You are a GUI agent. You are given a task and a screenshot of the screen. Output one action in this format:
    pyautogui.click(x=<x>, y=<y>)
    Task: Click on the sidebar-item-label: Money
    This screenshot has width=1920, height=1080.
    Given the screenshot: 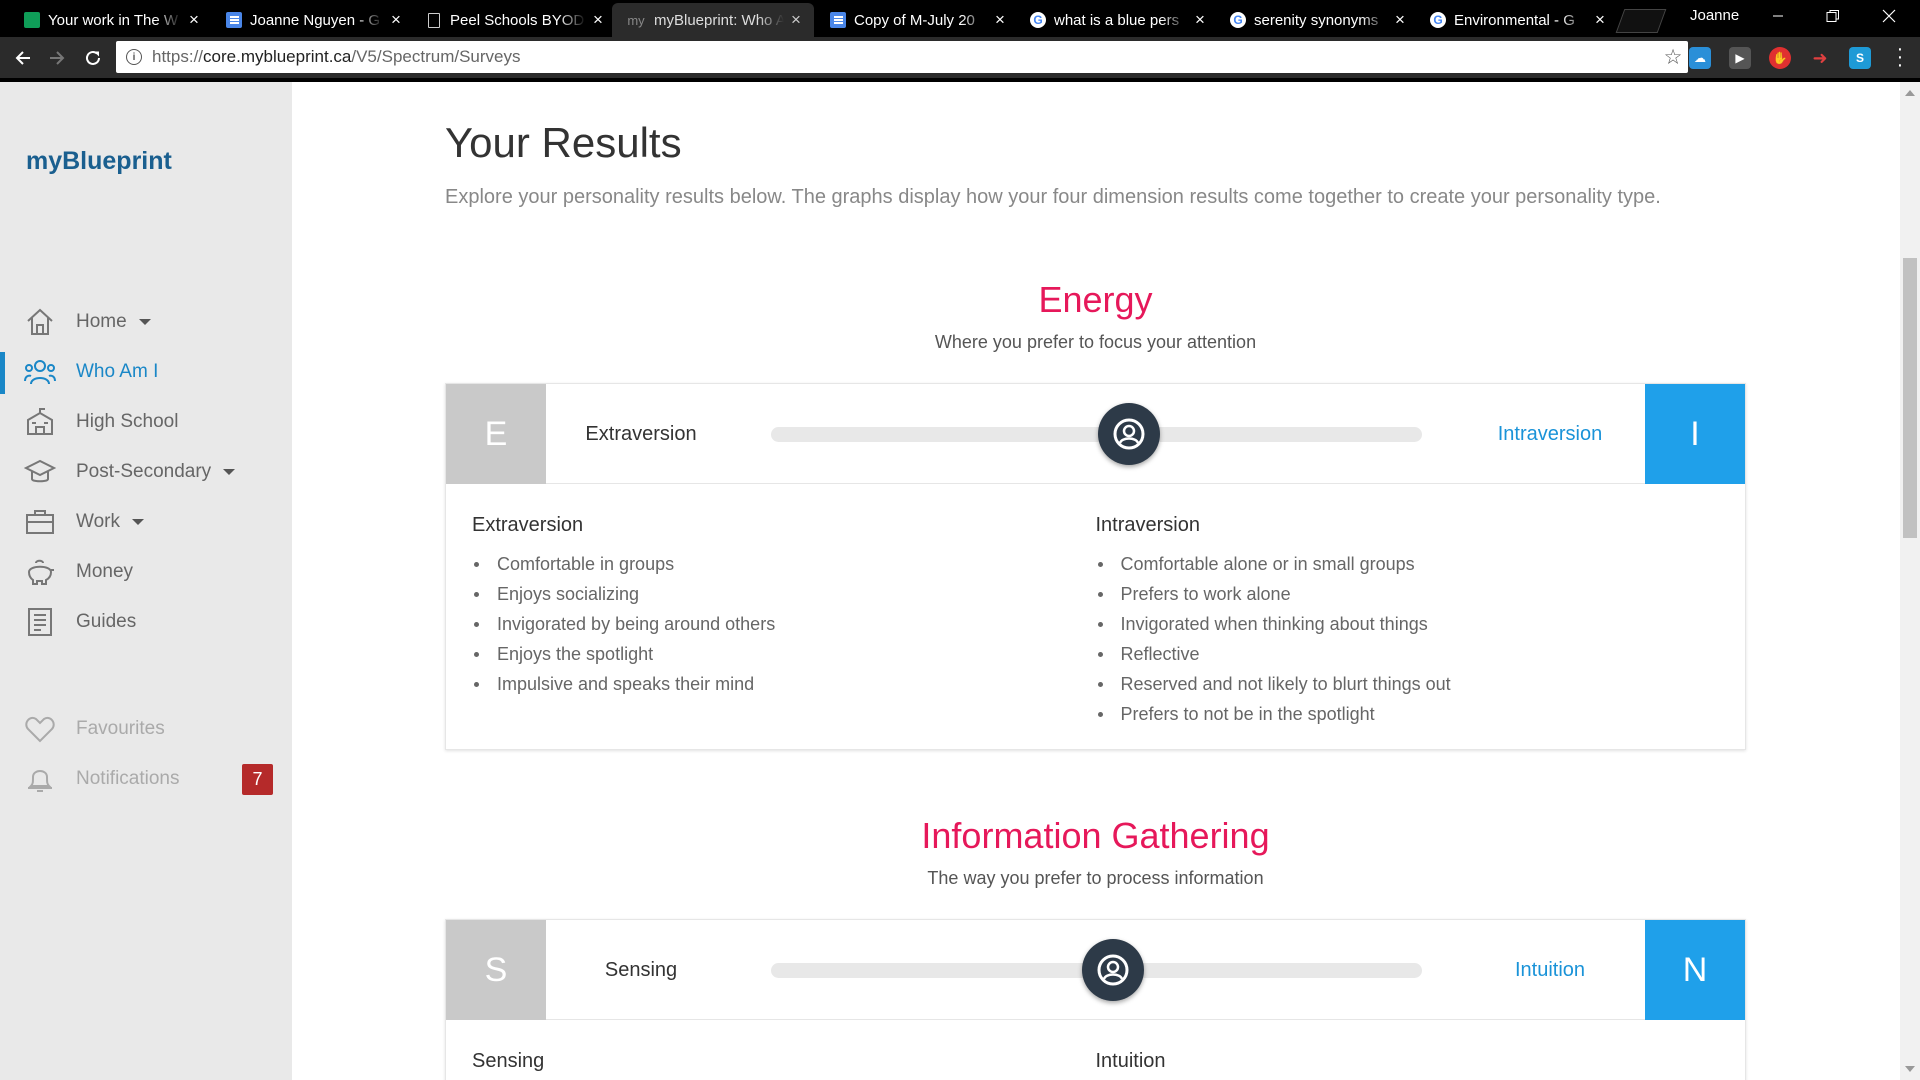 What is the action you would take?
    pyautogui.click(x=105, y=571)
    